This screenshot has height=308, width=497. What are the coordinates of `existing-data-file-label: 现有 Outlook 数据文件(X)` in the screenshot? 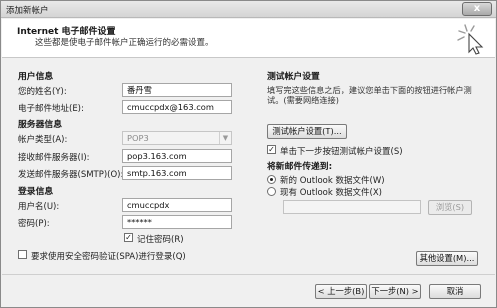 It's located at (331, 193).